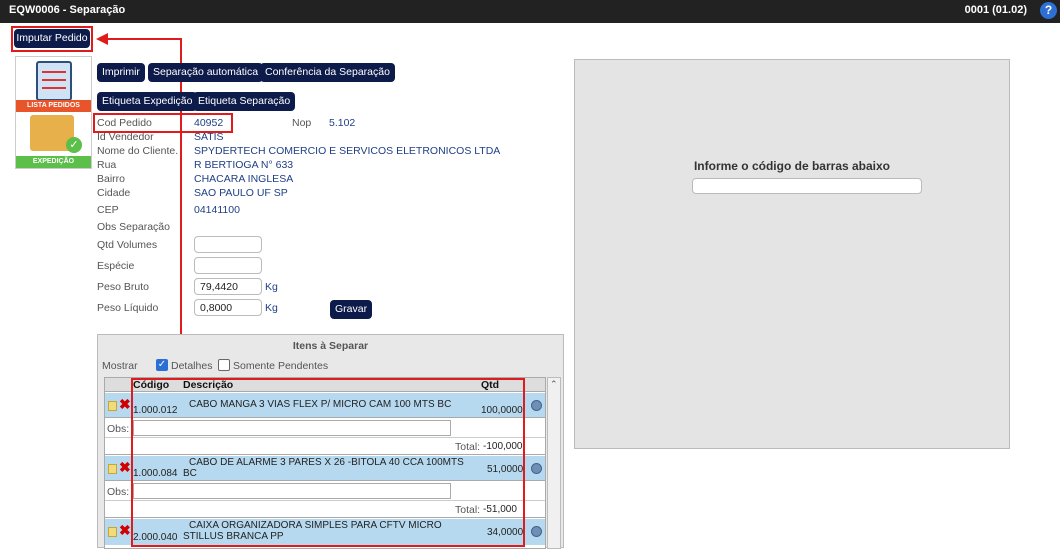  What do you see at coordinates (328, 462) in the screenshot?
I see `highlight-items` at bounding box center [328, 462].